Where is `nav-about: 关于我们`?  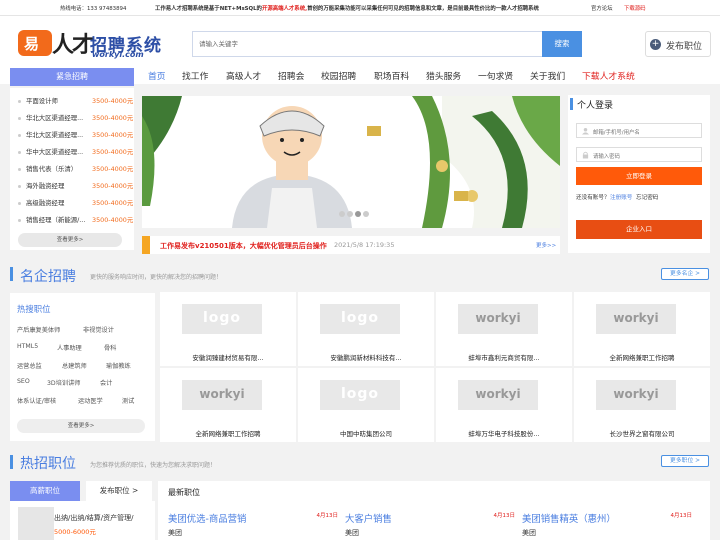
nav-about: 关于我们 is located at coordinates (547, 75).